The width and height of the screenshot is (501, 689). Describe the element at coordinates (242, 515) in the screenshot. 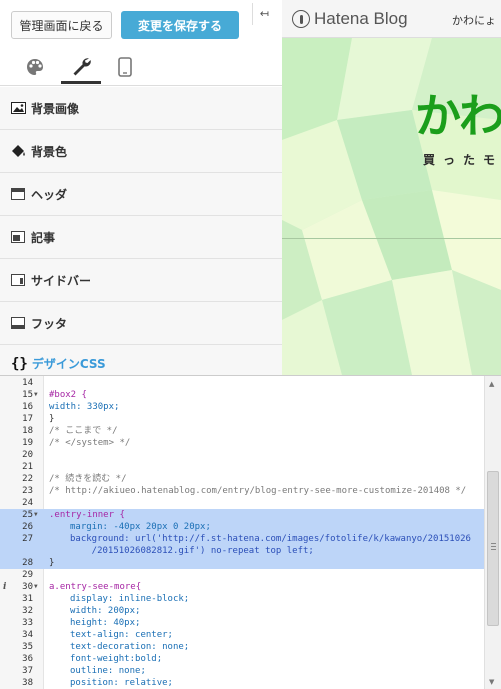

I see `code-line: 25 ▼ .entry-inner {` at that location.